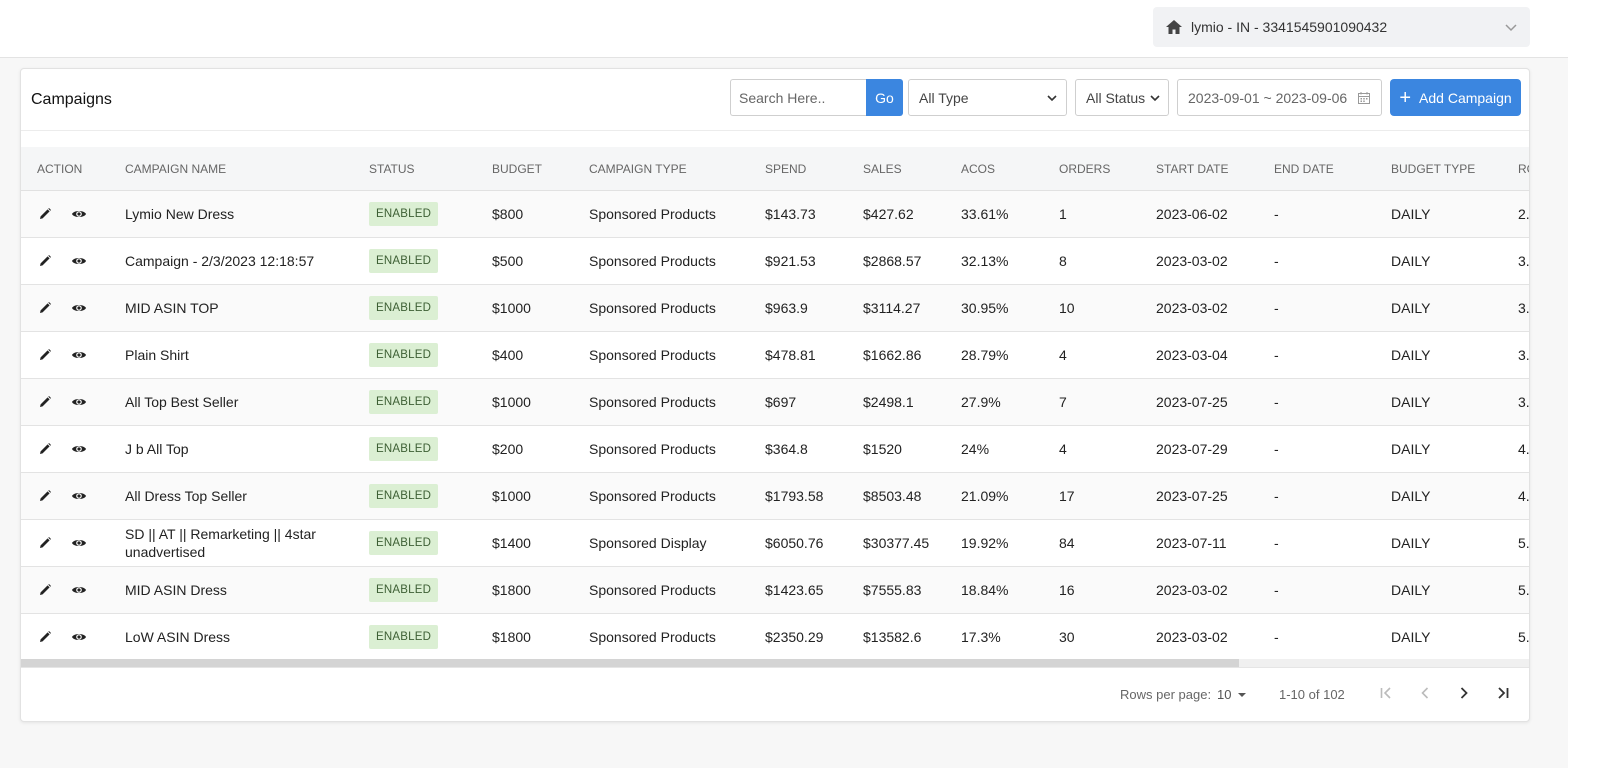 The height and width of the screenshot is (768, 1604). What do you see at coordinates (1523, 169) in the screenshot?
I see `column-header-roas: RO` at bounding box center [1523, 169].